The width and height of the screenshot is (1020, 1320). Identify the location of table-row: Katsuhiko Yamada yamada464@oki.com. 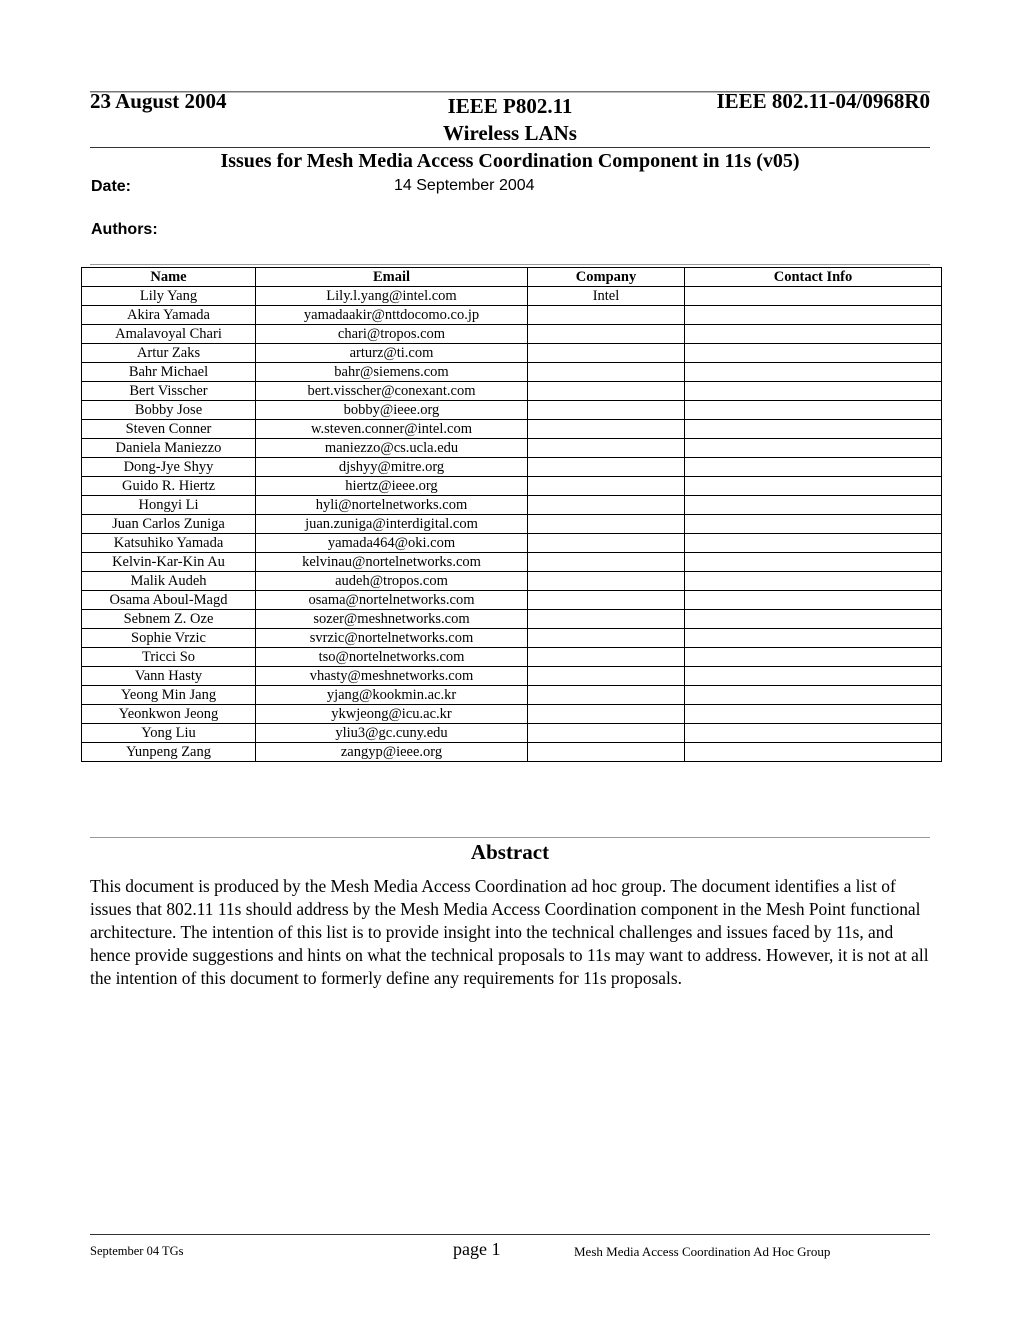
(511, 543).